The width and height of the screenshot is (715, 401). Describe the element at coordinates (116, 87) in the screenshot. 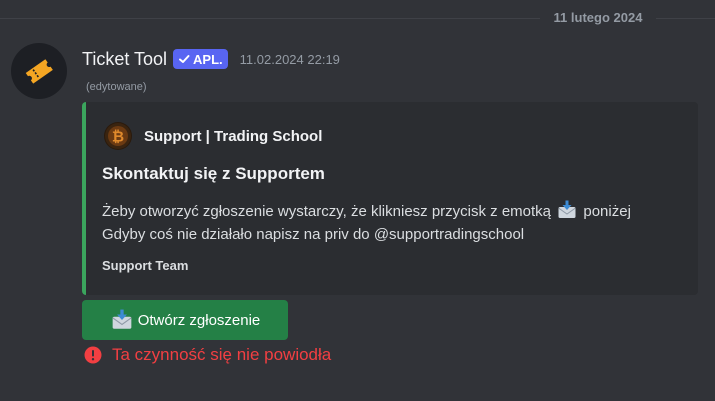

I see `edited-label: (edytowane)` at that location.